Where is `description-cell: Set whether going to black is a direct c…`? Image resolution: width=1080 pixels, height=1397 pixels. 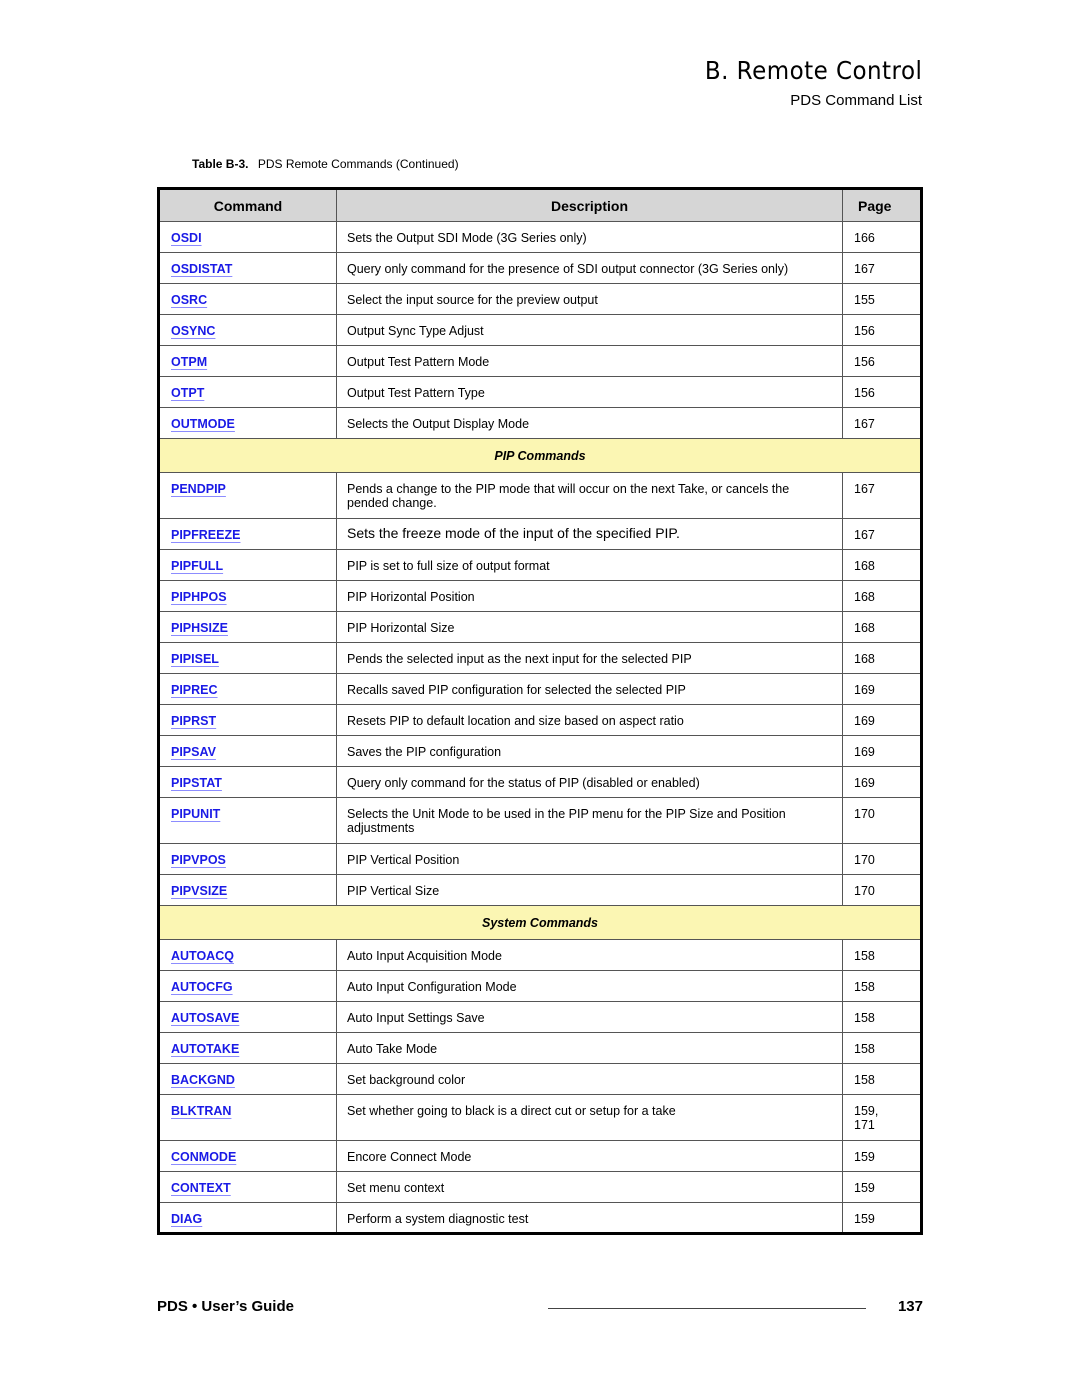 description-cell: Set whether going to black is a direct c… is located at coordinates (589, 1117).